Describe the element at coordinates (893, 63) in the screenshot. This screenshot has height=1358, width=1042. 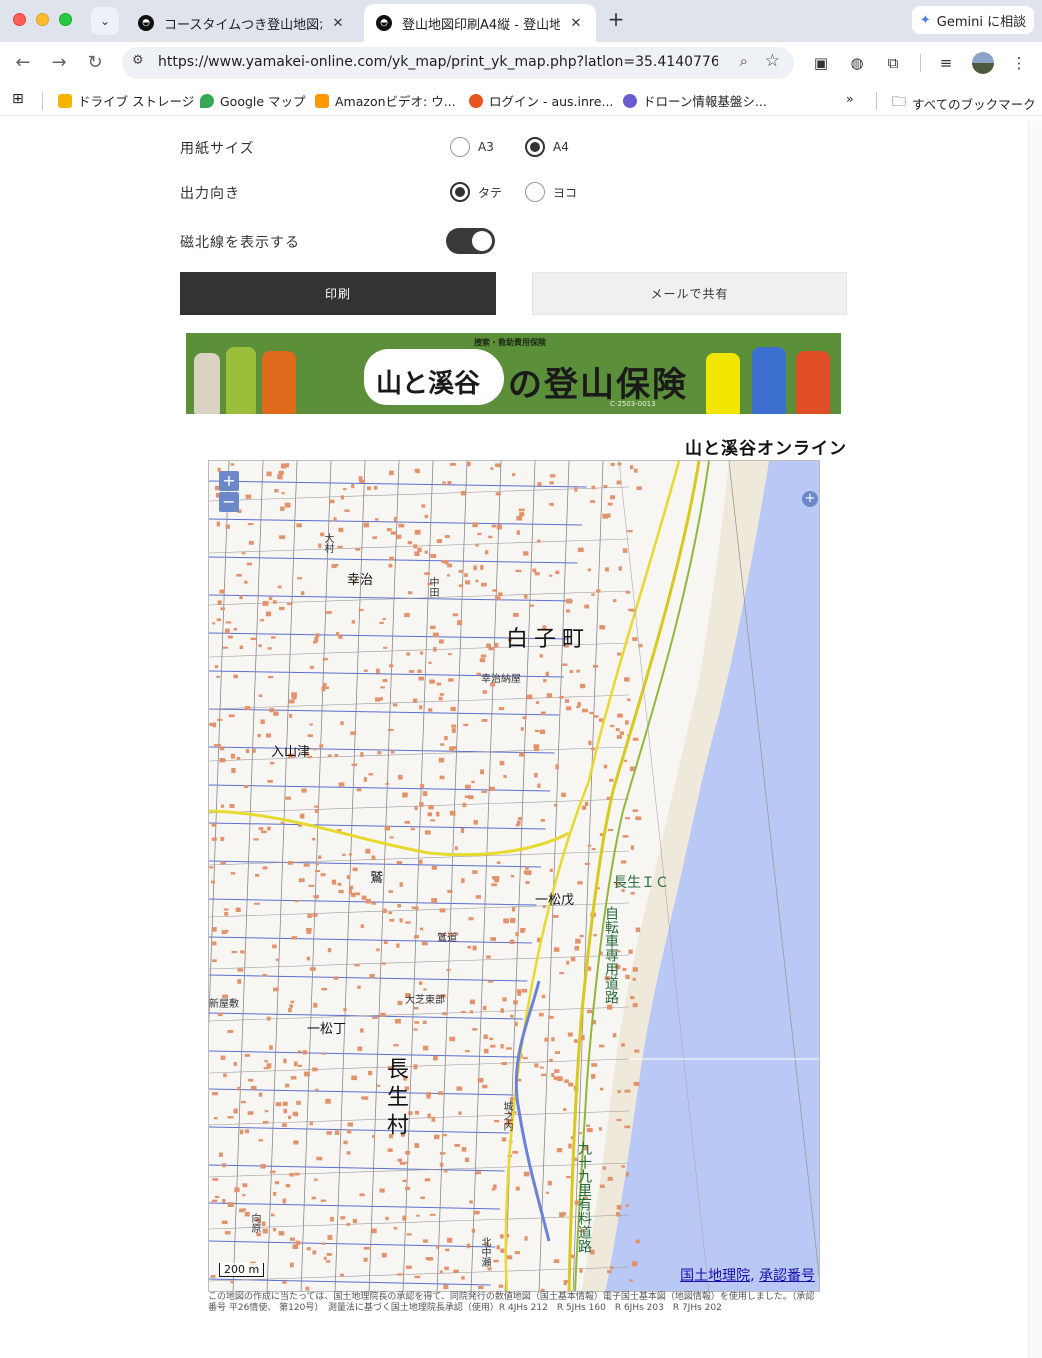
I see `extensions-puzzle-icon: ⧉` at that location.